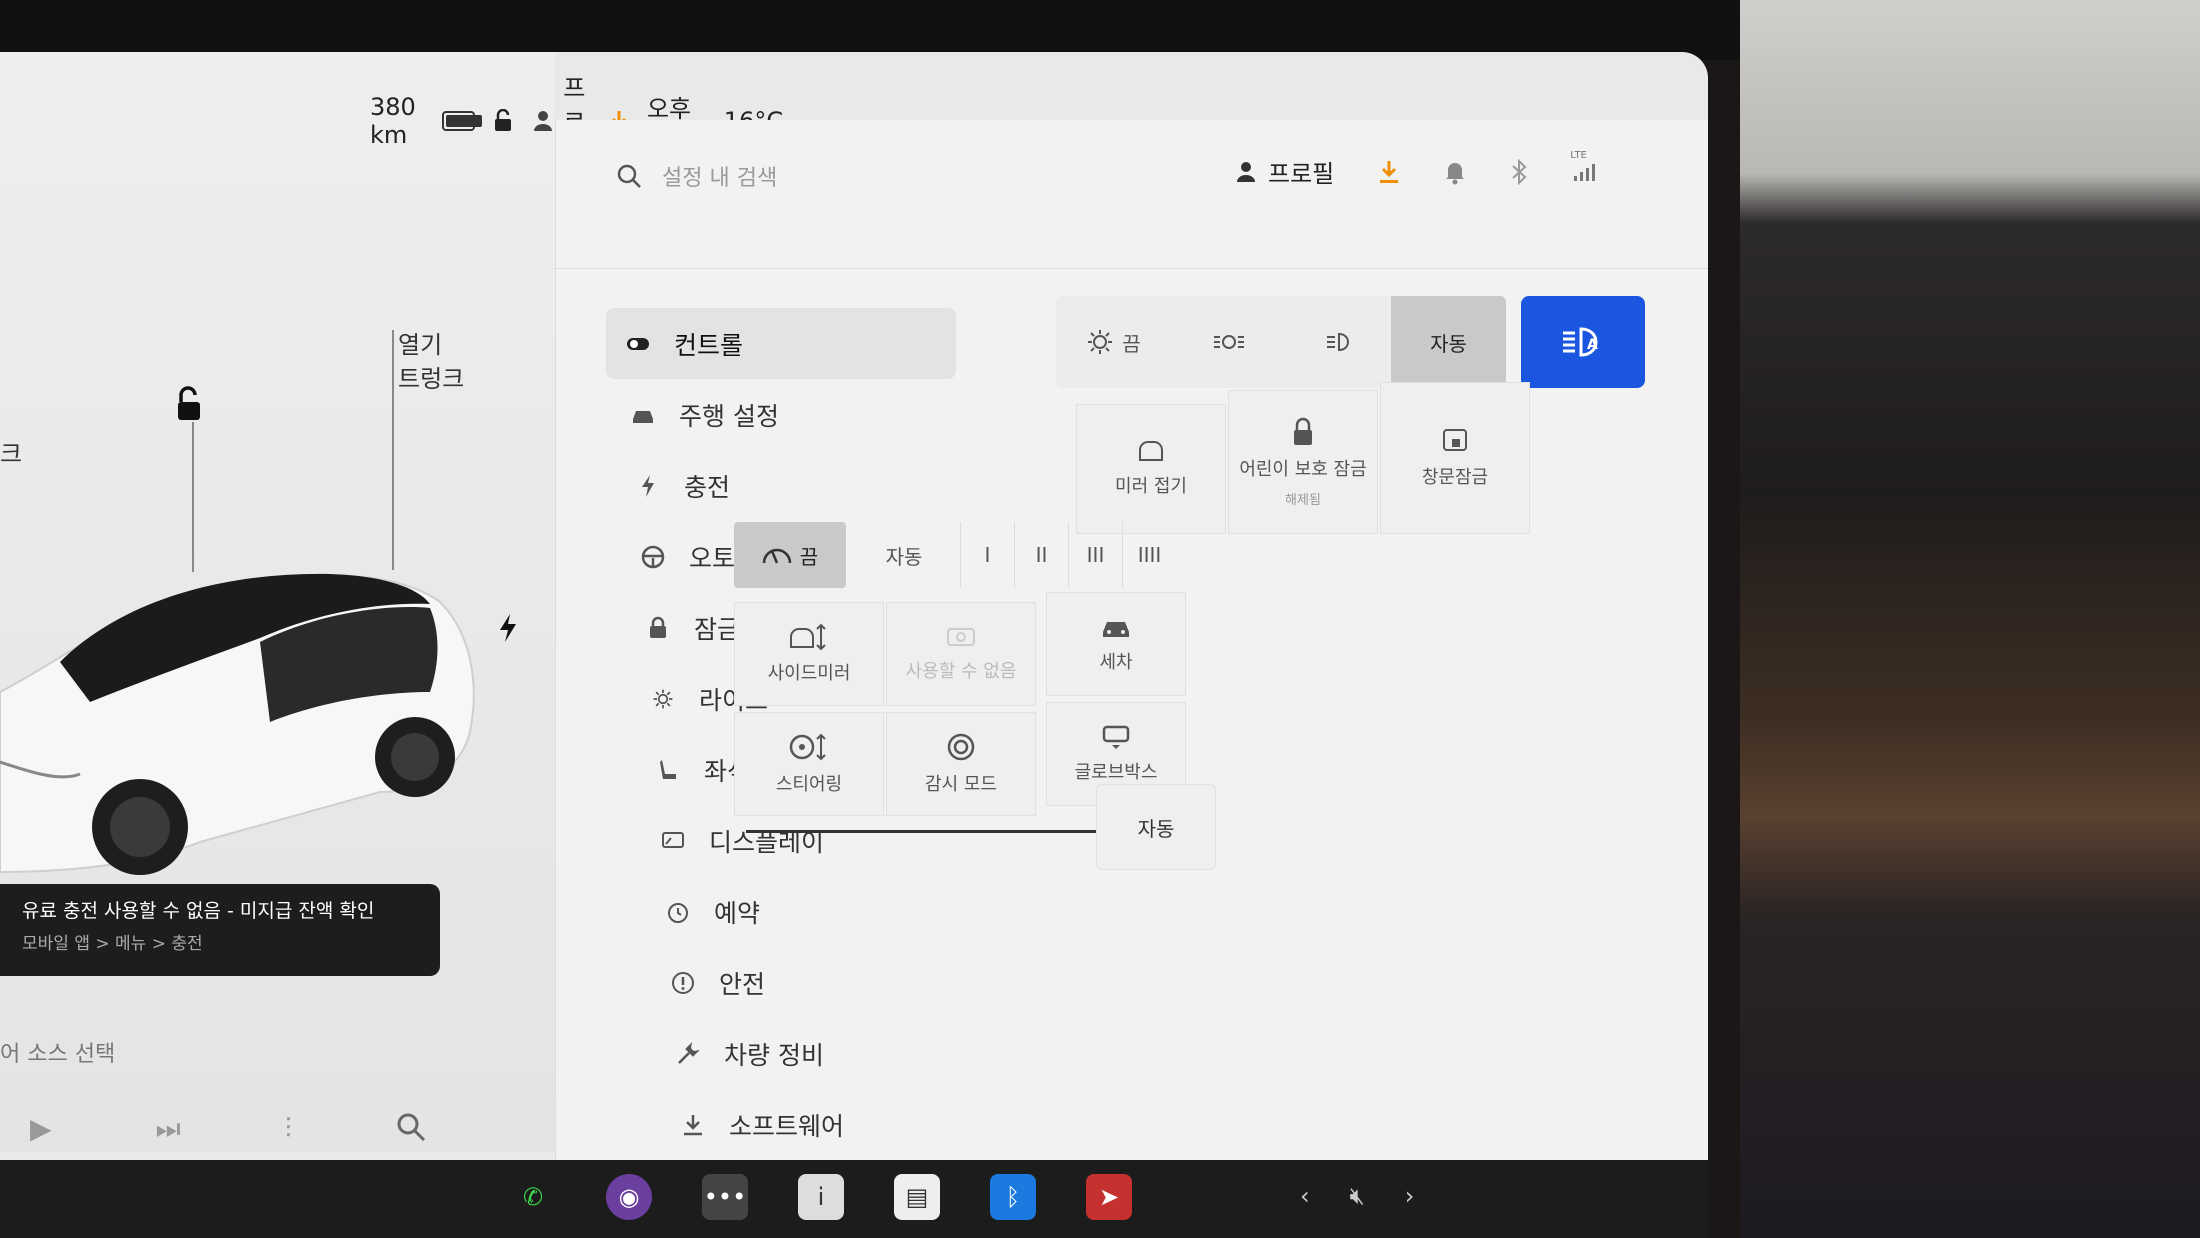  What do you see at coordinates (961, 654) in the screenshot?
I see `unavailable-tile: 사용할 수 없음` at bounding box center [961, 654].